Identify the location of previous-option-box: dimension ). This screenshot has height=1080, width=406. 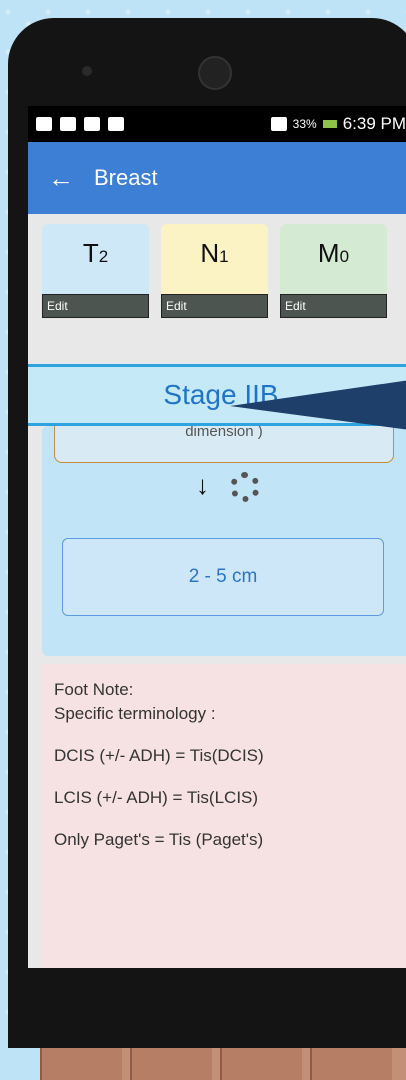
(224, 444).